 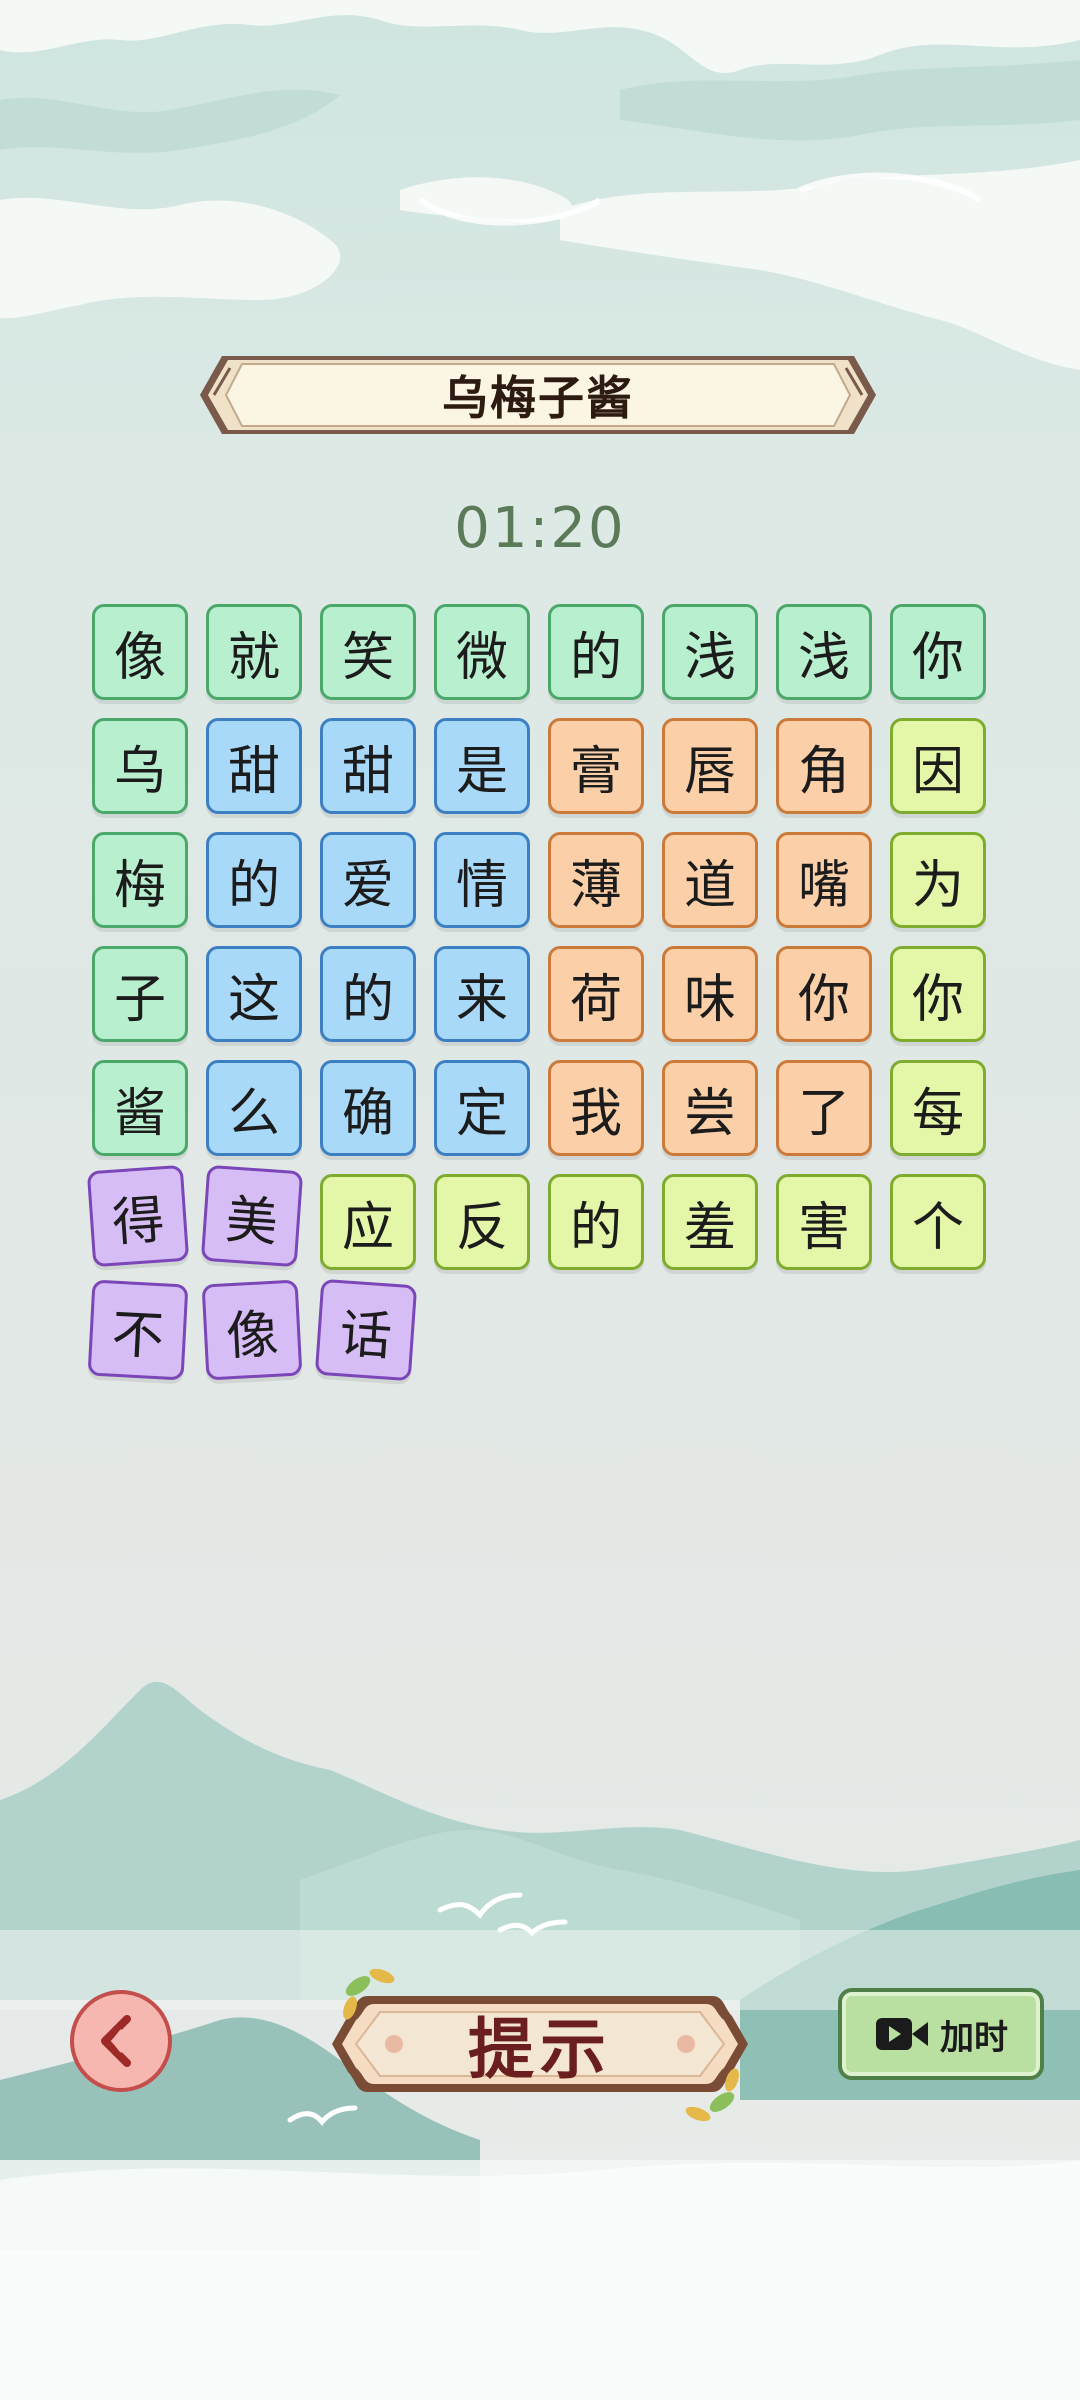 What do you see at coordinates (824, 880) in the screenshot?
I see `char-tile: 嘴` at bounding box center [824, 880].